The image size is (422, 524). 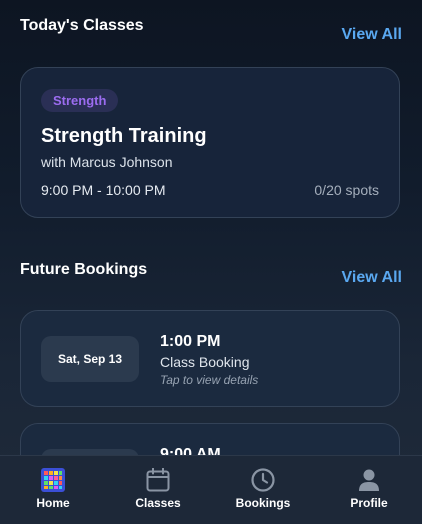 What do you see at coordinates (53, 503) in the screenshot?
I see `tab-label: Home` at bounding box center [53, 503].